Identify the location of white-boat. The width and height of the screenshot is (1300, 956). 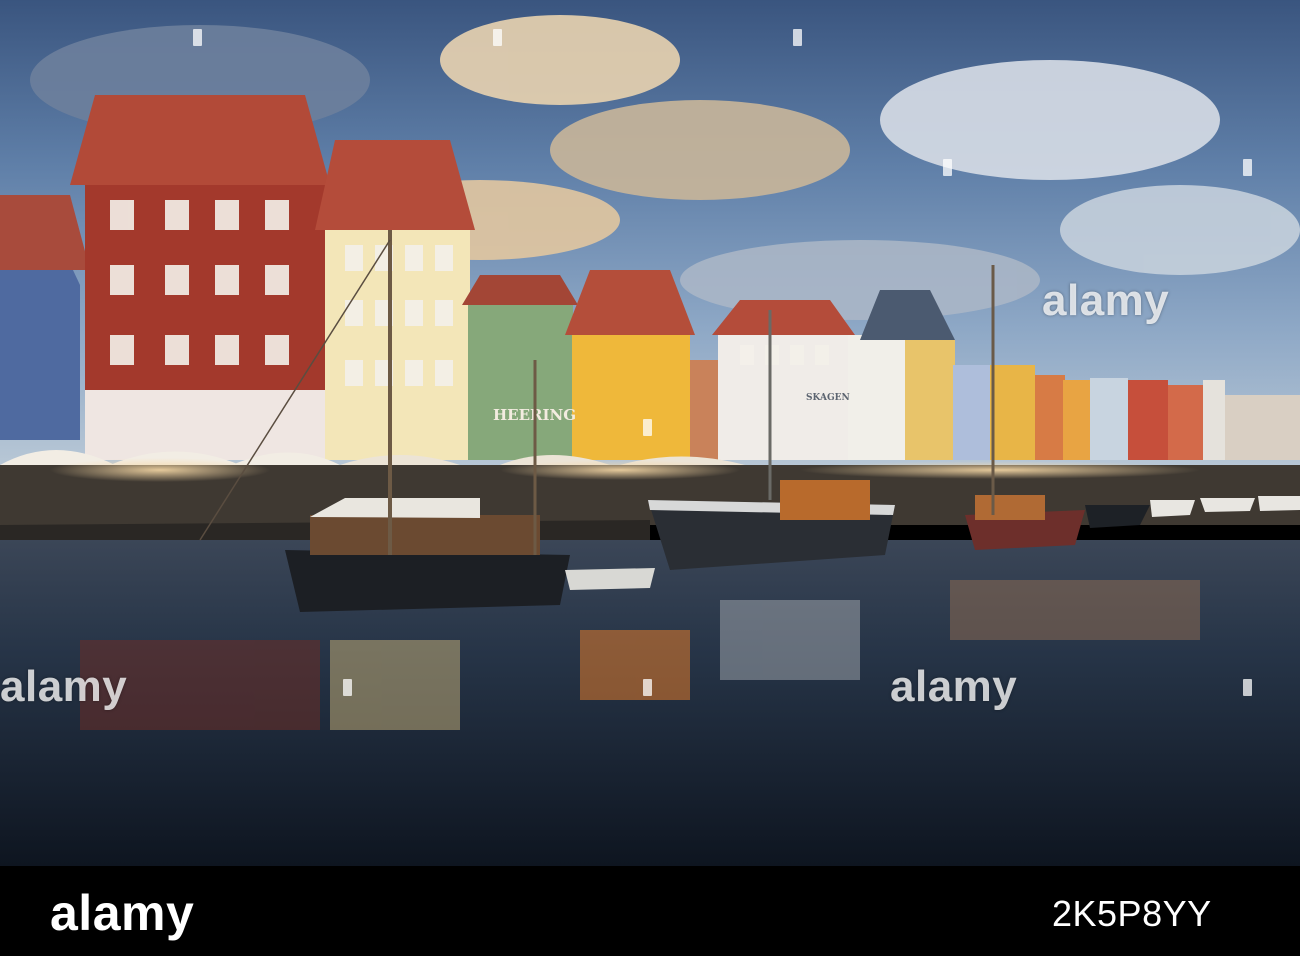
(1172, 508).